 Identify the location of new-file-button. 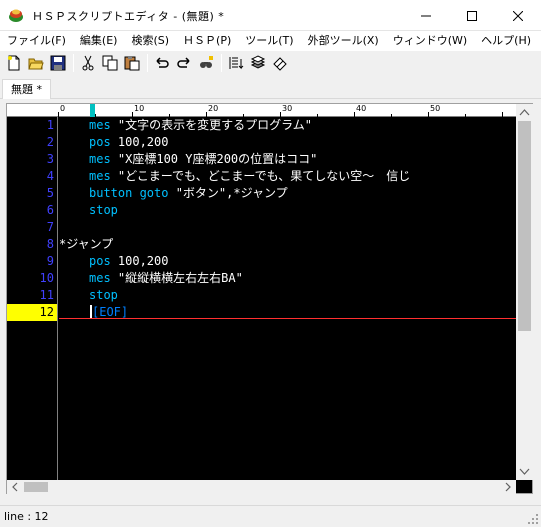
(14, 63).